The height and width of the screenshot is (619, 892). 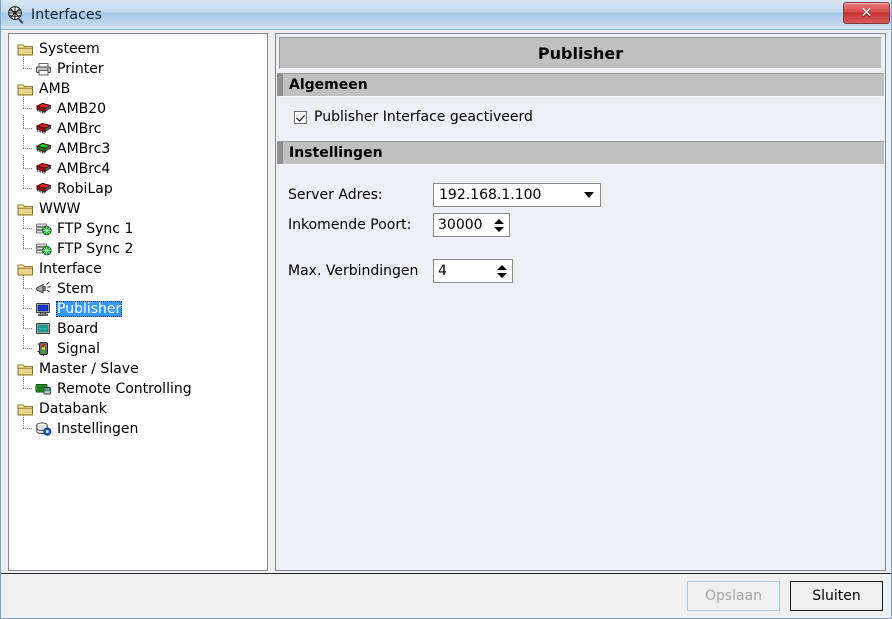 I want to click on max-connections-value: 4, so click(x=464, y=271).